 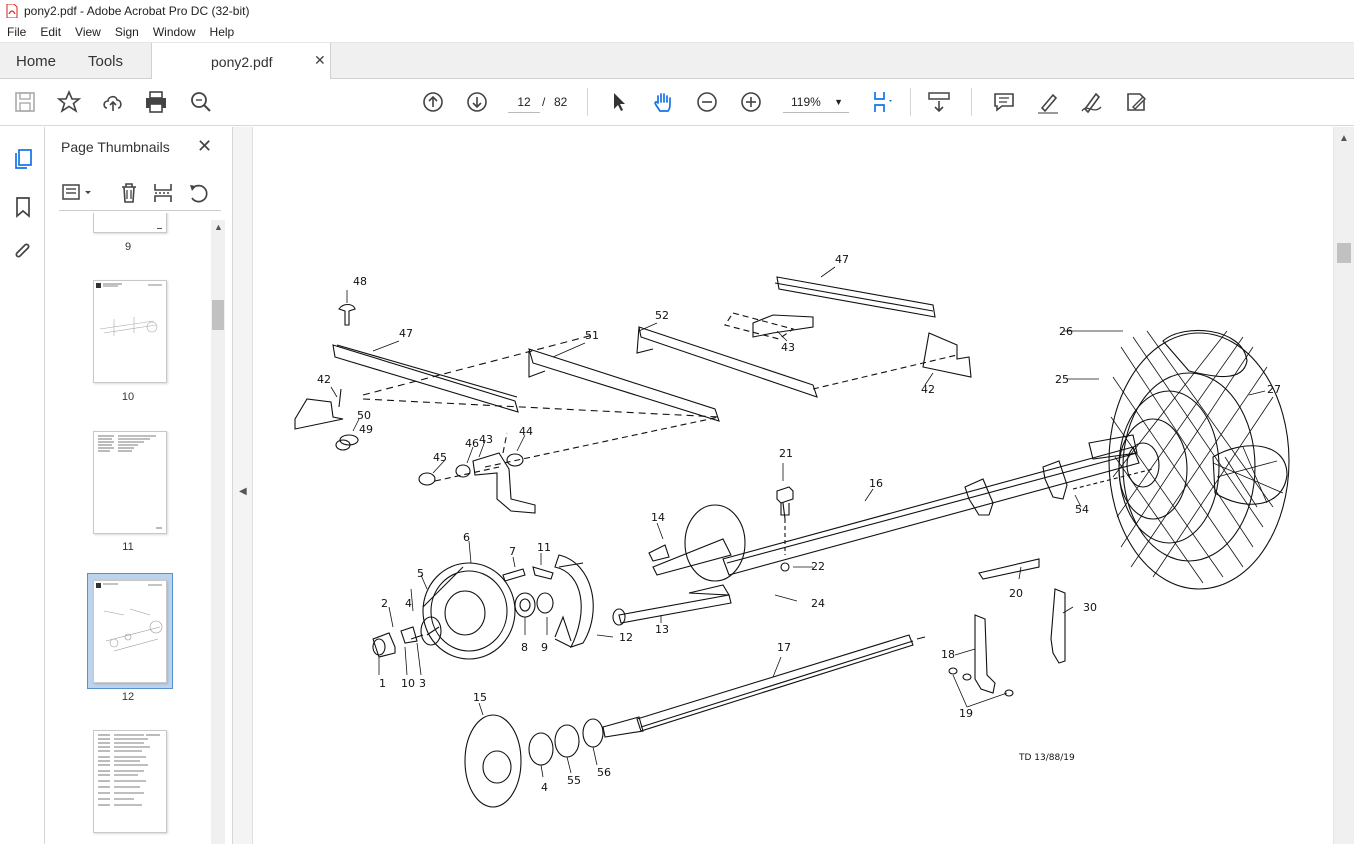 I want to click on draw-tool-icon, so click(x=1092, y=102).